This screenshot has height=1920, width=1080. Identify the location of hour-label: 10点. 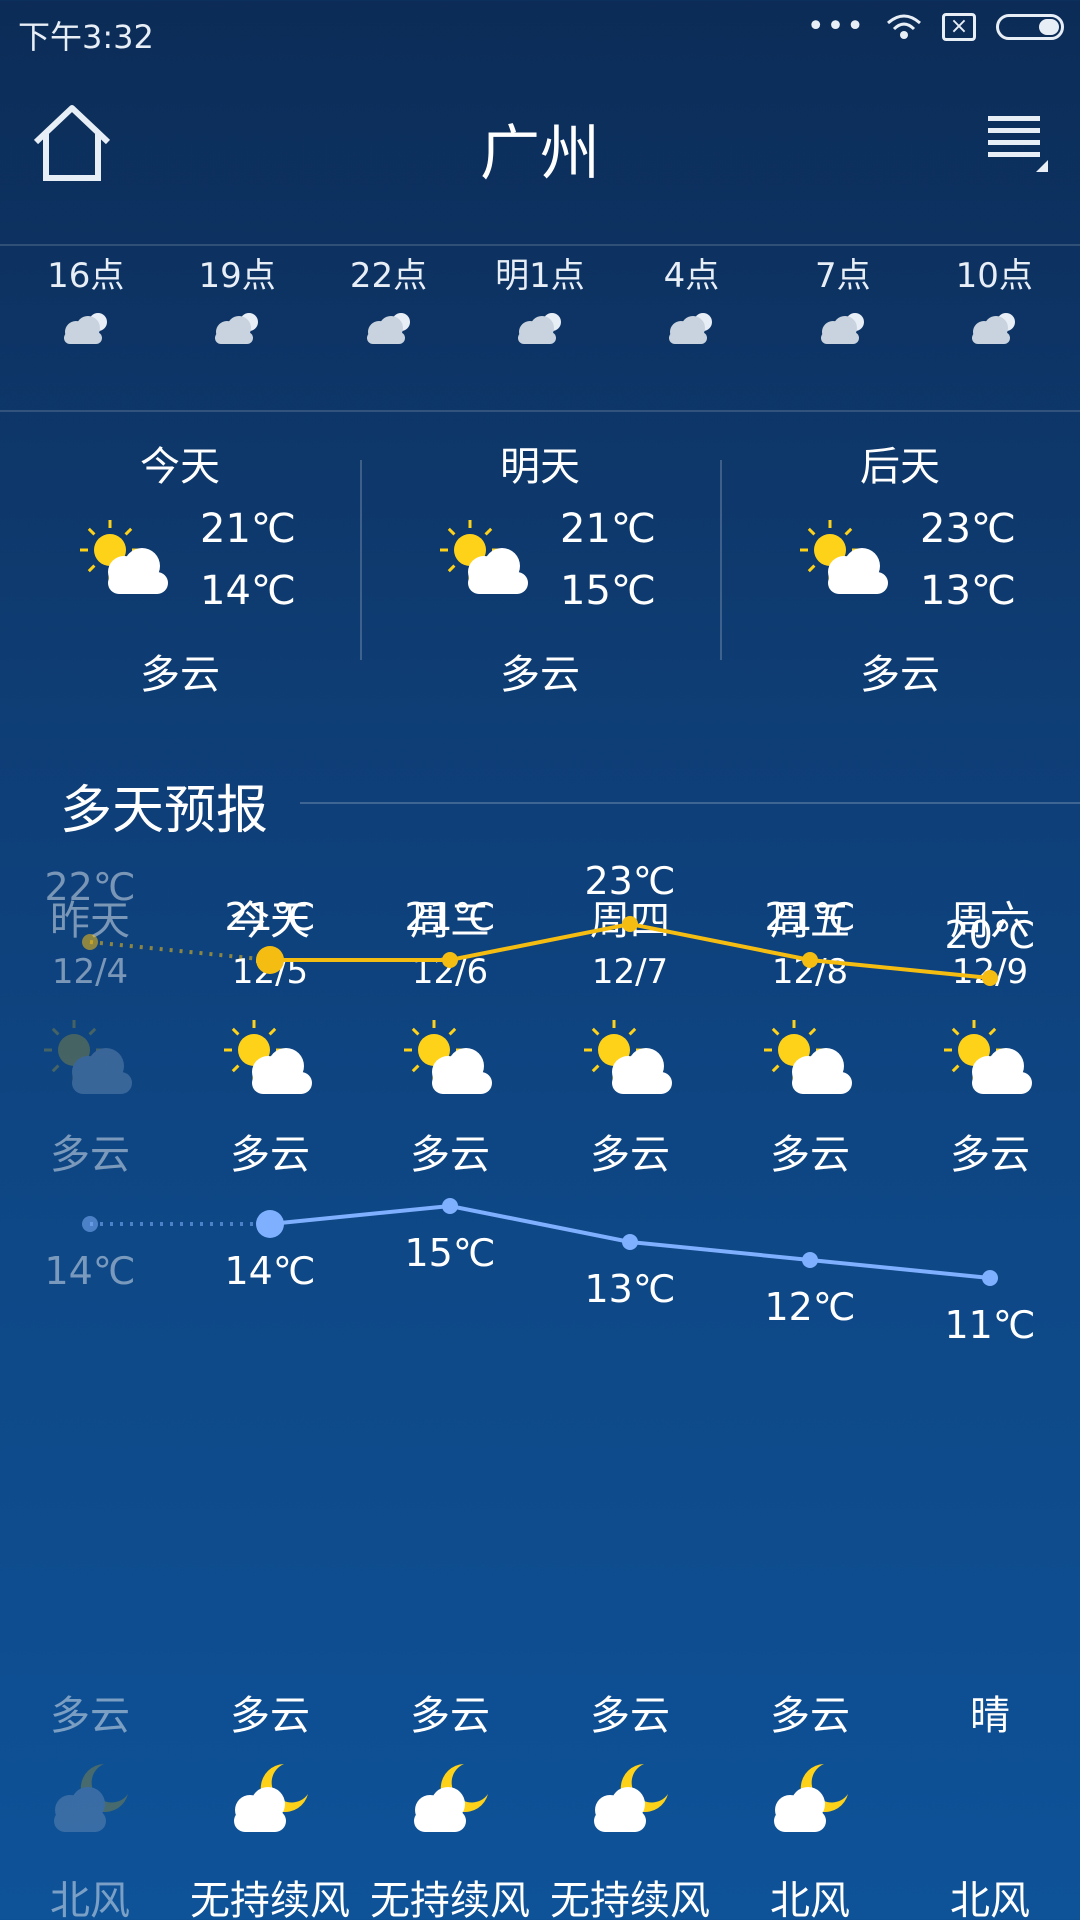
(994, 276).